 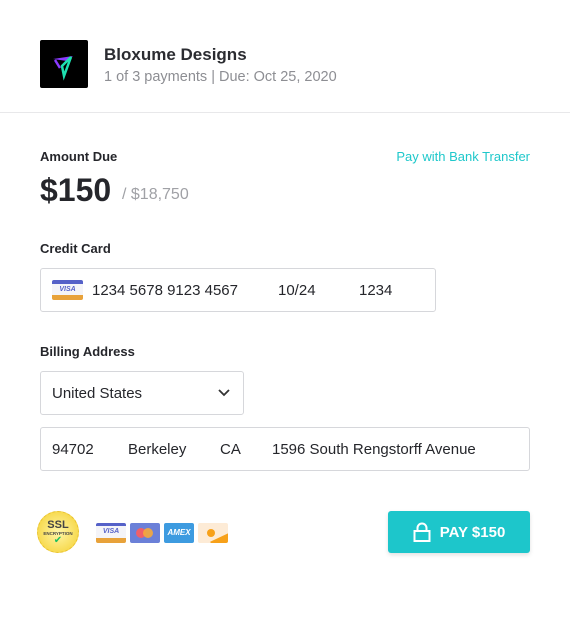 I want to click on chevron-down-icon, so click(x=224, y=393).